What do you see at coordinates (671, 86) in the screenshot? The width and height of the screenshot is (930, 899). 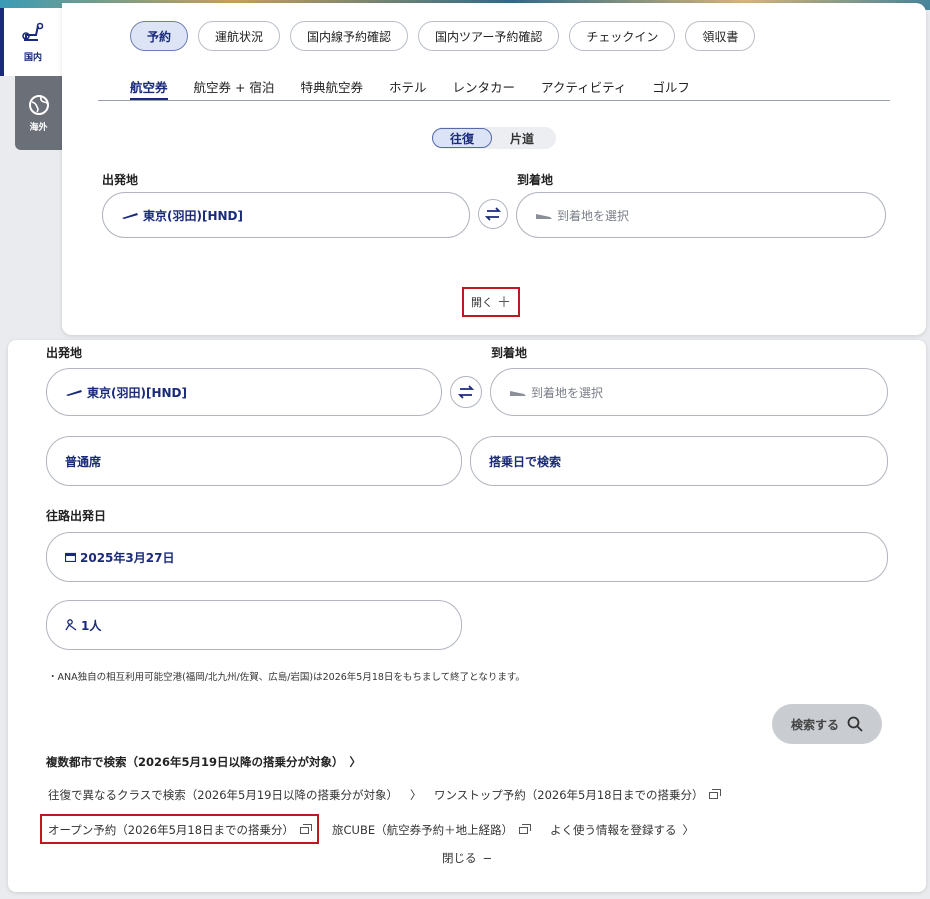 I see `tab-golf: ゴルフ` at bounding box center [671, 86].